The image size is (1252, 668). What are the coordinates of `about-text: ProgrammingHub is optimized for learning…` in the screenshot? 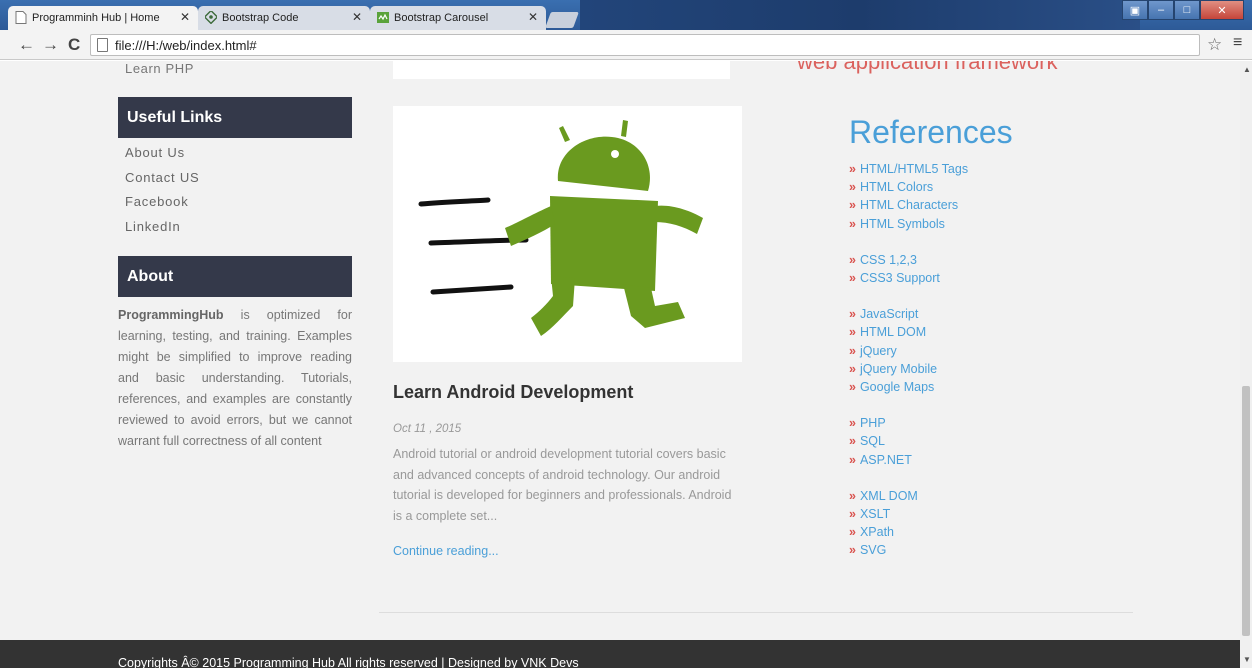 It's located at (235, 378).